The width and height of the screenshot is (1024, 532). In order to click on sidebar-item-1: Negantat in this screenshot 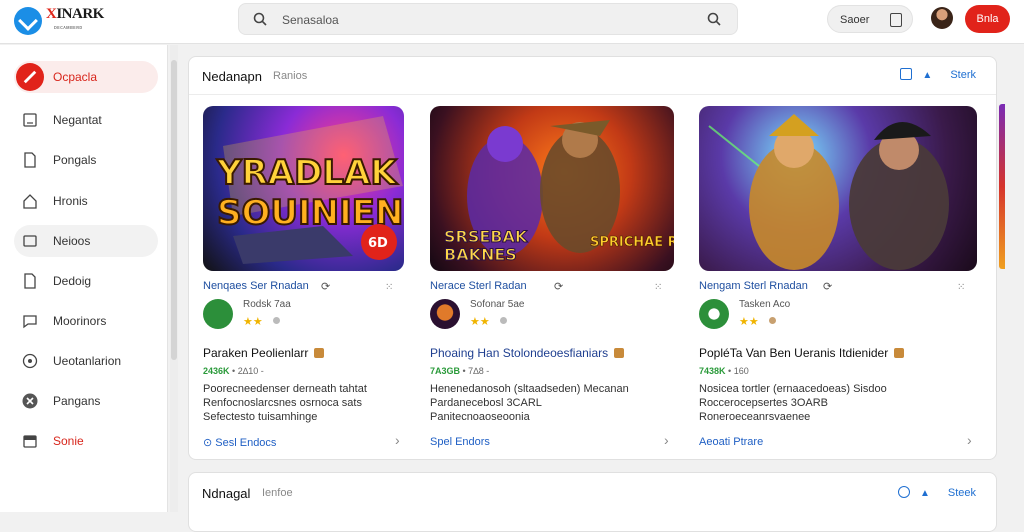, I will do `click(86, 120)`.